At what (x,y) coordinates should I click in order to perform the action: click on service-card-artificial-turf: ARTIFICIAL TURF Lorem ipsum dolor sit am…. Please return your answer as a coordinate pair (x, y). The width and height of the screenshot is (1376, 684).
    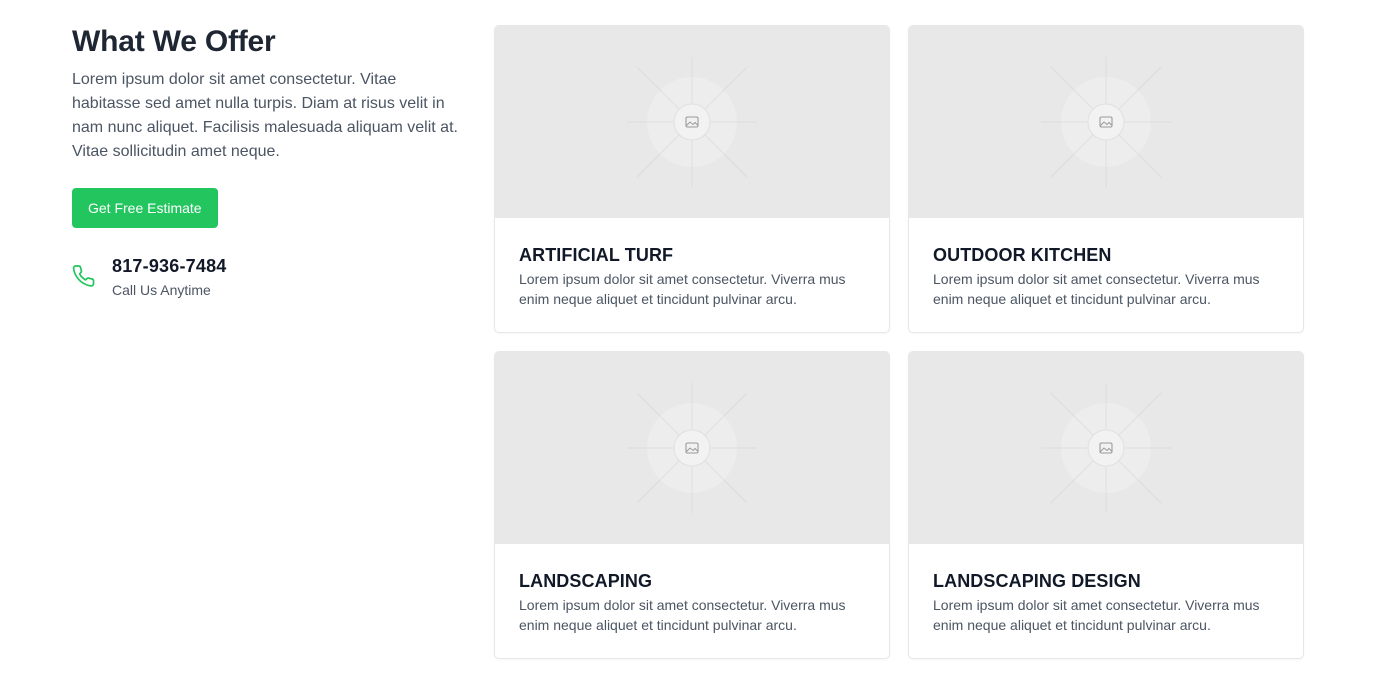
    Looking at the image, I should click on (692, 179).